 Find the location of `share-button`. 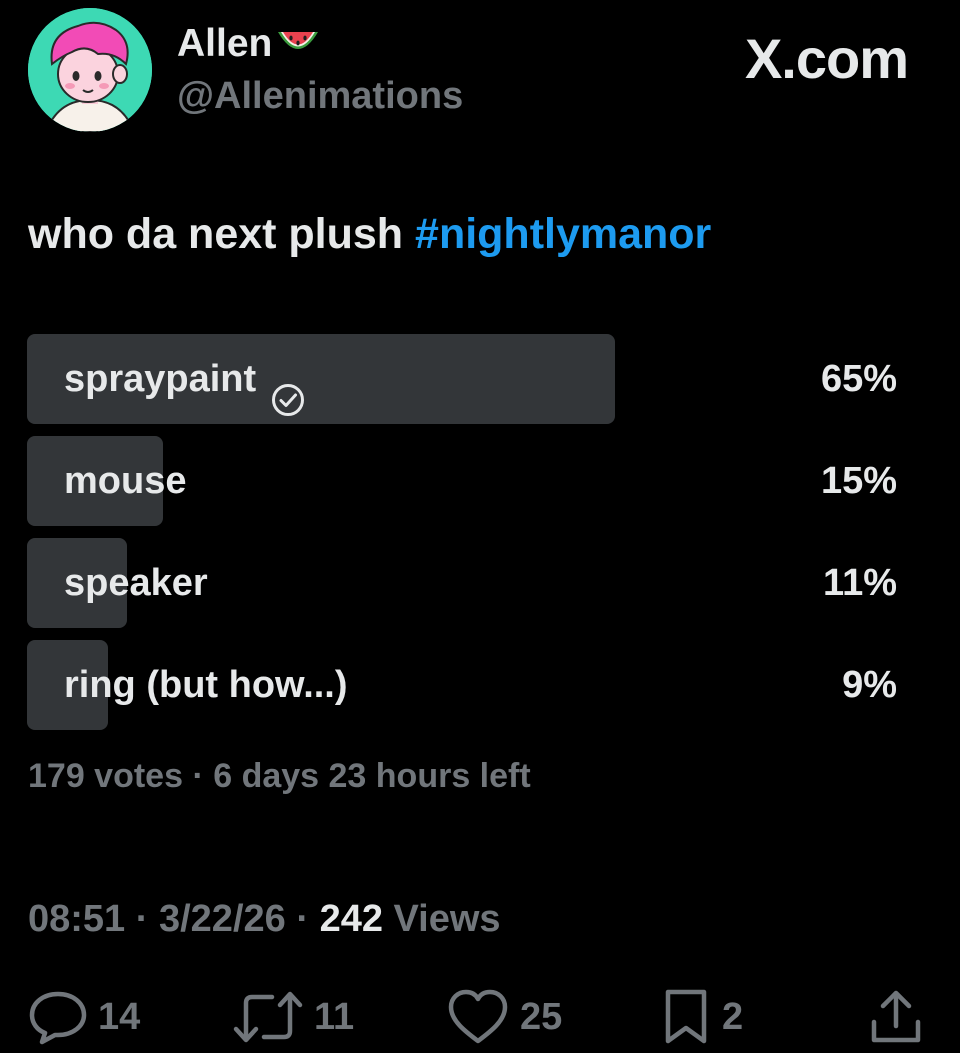

share-button is located at coordinates (896, 1017).